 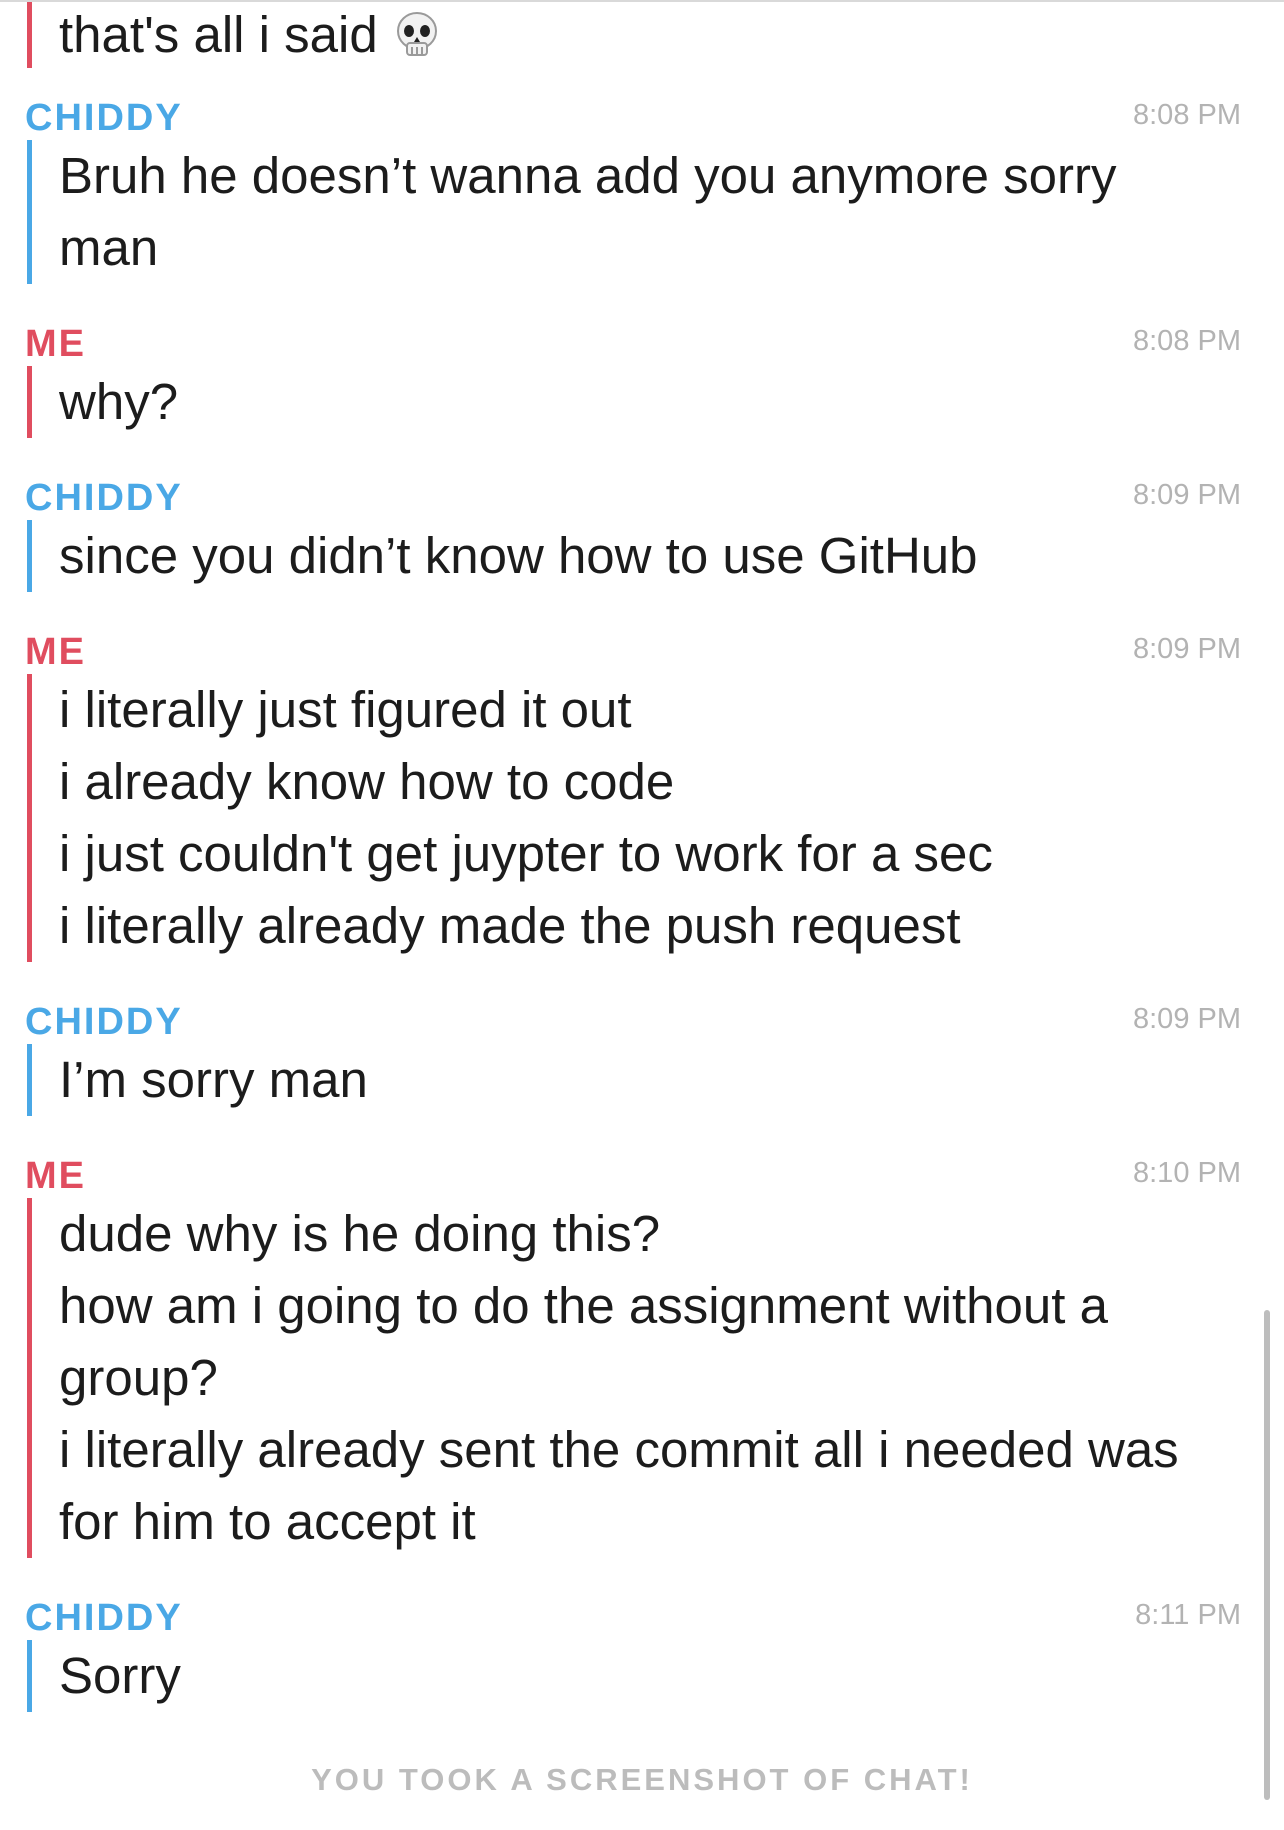 I want to click on message-group-me: that's all i said, so click(x=642, y=34).